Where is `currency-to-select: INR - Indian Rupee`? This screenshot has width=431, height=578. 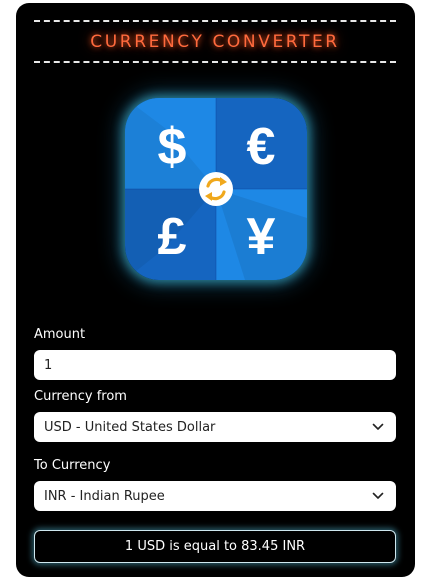 currency-to-select: INR - Indian Rupee is located at coordinates (215, 496).